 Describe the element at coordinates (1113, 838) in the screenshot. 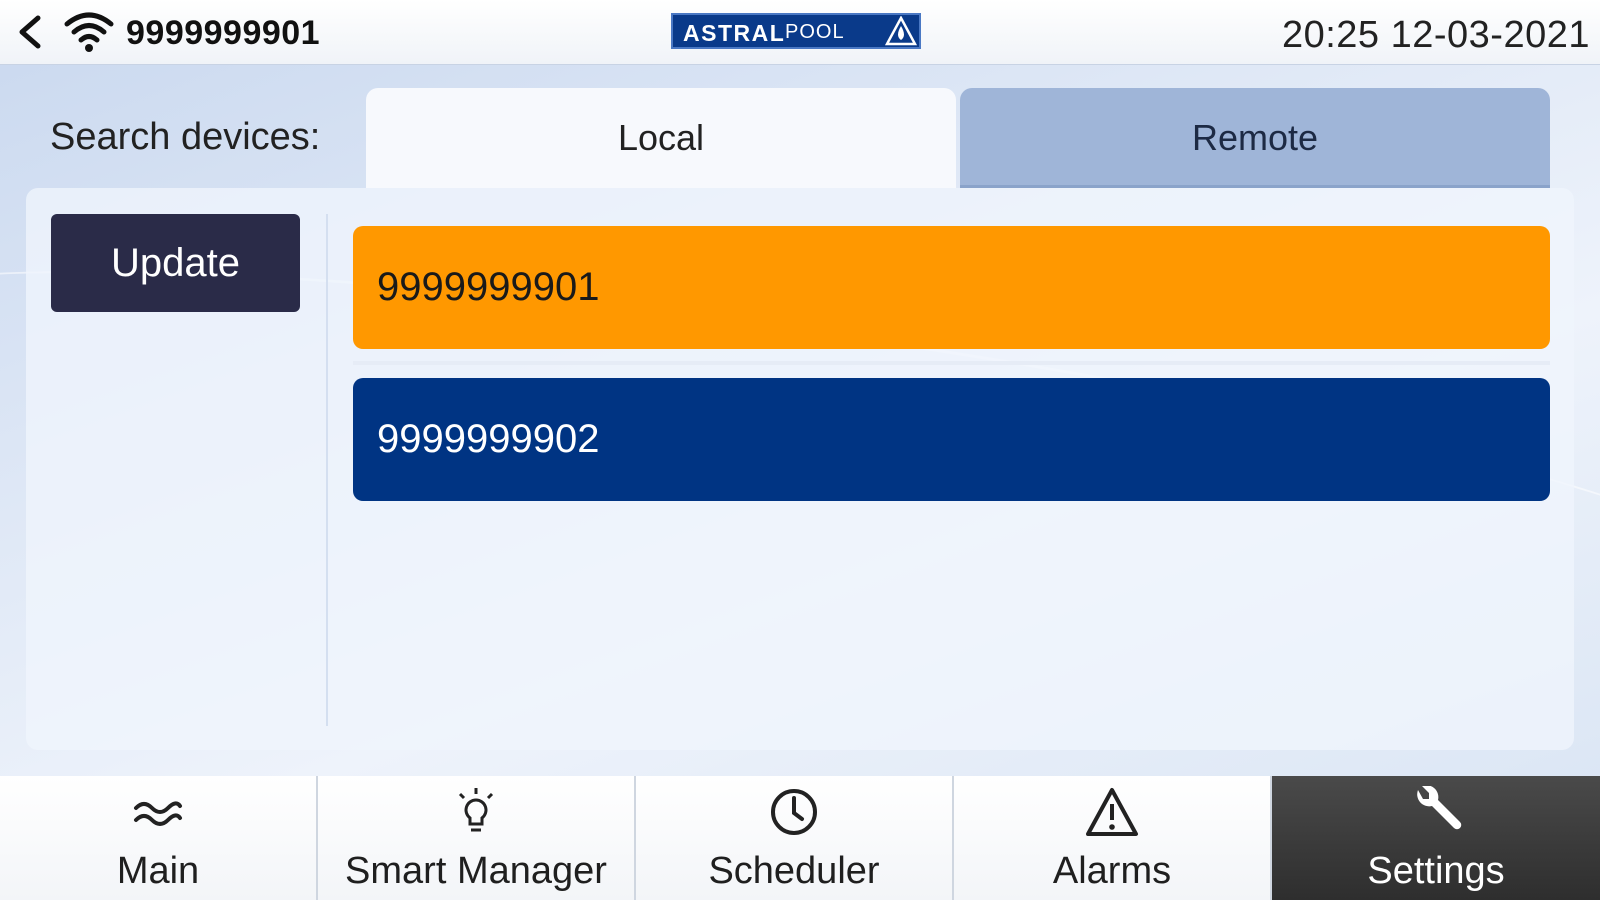

I see `nav-alarms: Alarms` at that location.